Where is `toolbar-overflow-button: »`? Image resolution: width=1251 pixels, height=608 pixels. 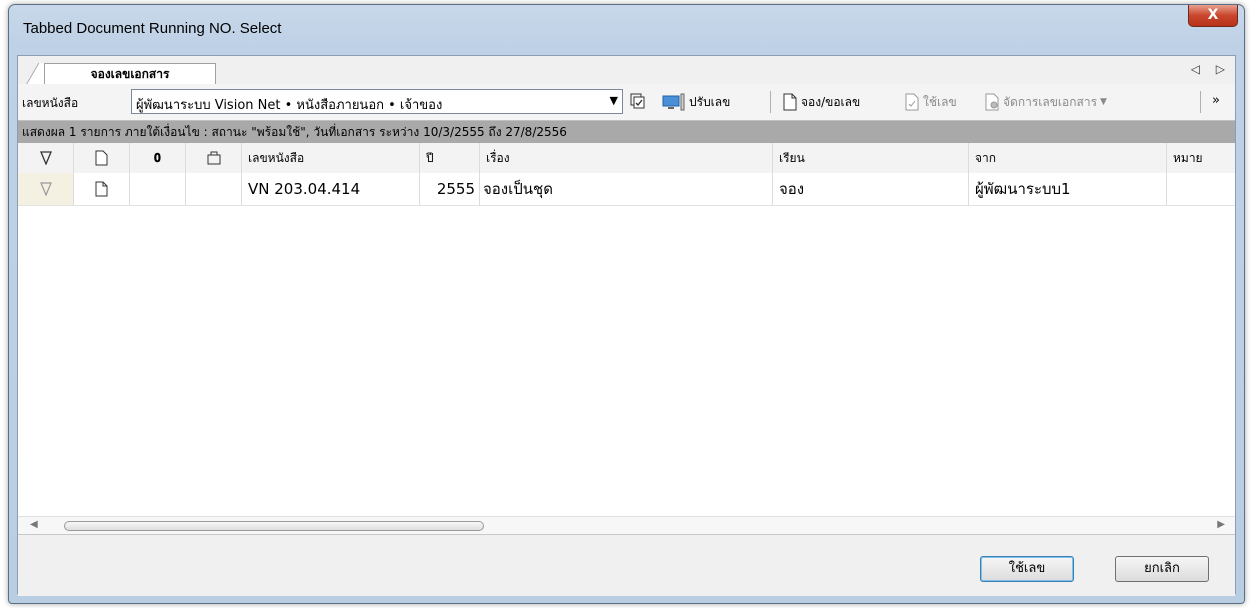 toolbar-overflow-button: » is located at coordinates (1216, 100).